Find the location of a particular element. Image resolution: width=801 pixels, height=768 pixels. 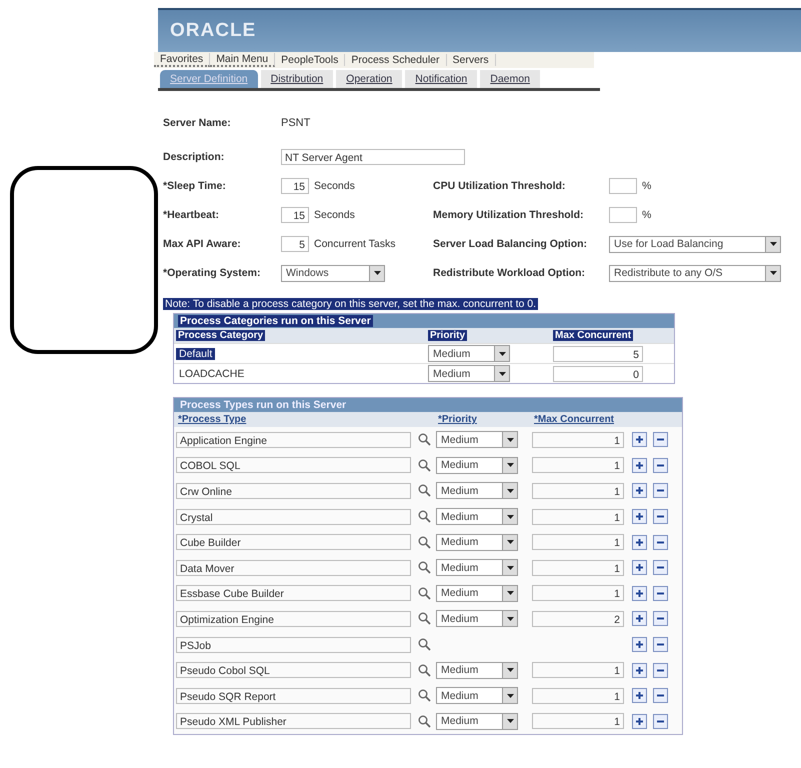

description-field: NT Server Agent is located at coordinates (373, 157).